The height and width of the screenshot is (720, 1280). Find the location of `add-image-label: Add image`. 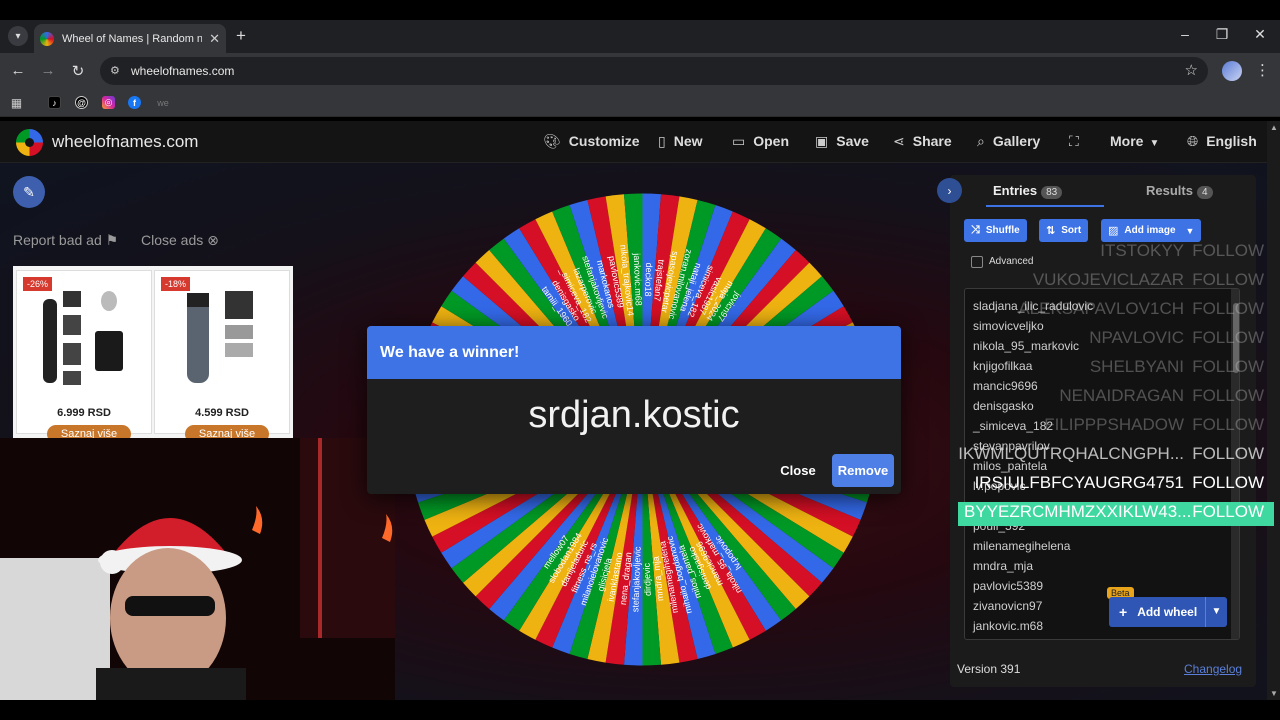

add-image-label: Add image is located at coordinates (1150, 230).